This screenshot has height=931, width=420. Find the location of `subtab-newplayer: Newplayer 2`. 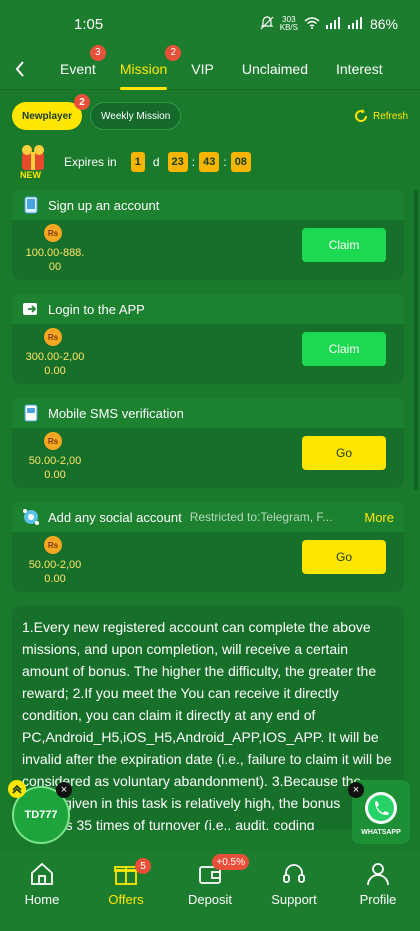

subtab-newplayer: Newplayer 2 is located at coordinates (51, 112).